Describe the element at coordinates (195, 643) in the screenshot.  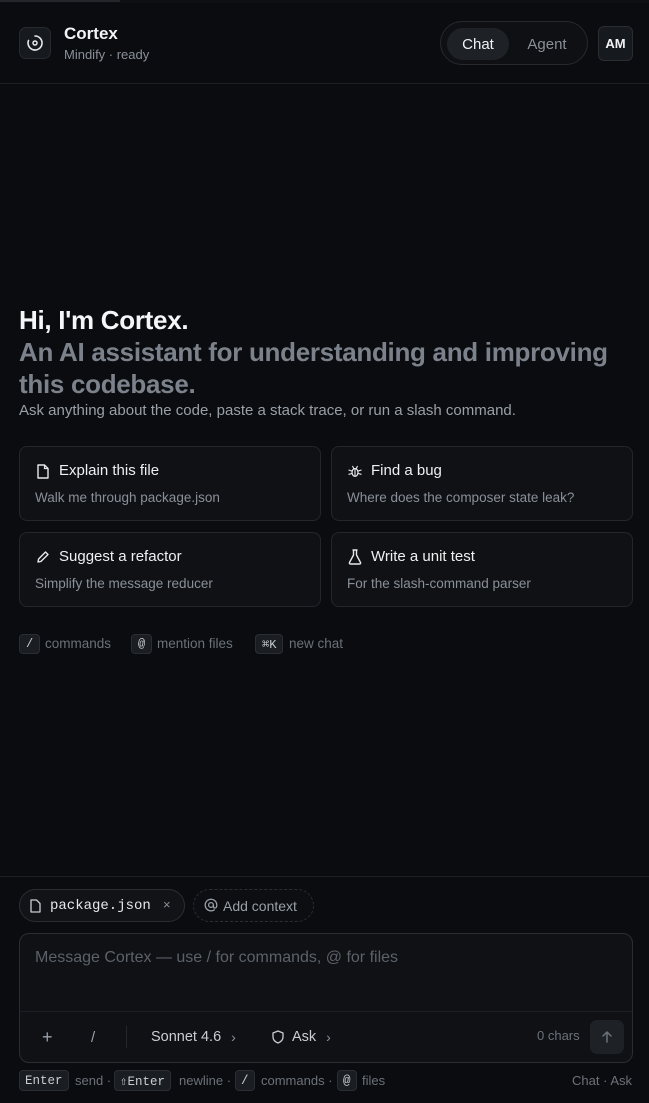
I see `hint-mention-files: mention files` at that location.